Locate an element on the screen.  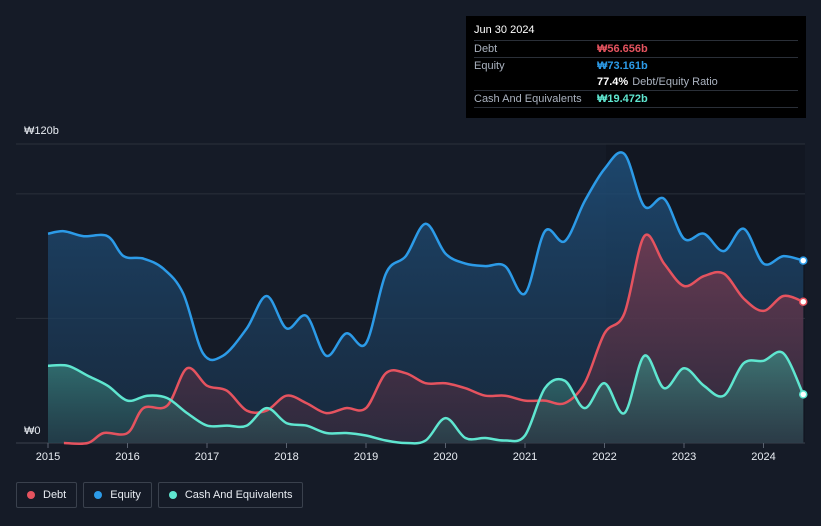
legend-dot-cash is located at coordinates (172, 495).